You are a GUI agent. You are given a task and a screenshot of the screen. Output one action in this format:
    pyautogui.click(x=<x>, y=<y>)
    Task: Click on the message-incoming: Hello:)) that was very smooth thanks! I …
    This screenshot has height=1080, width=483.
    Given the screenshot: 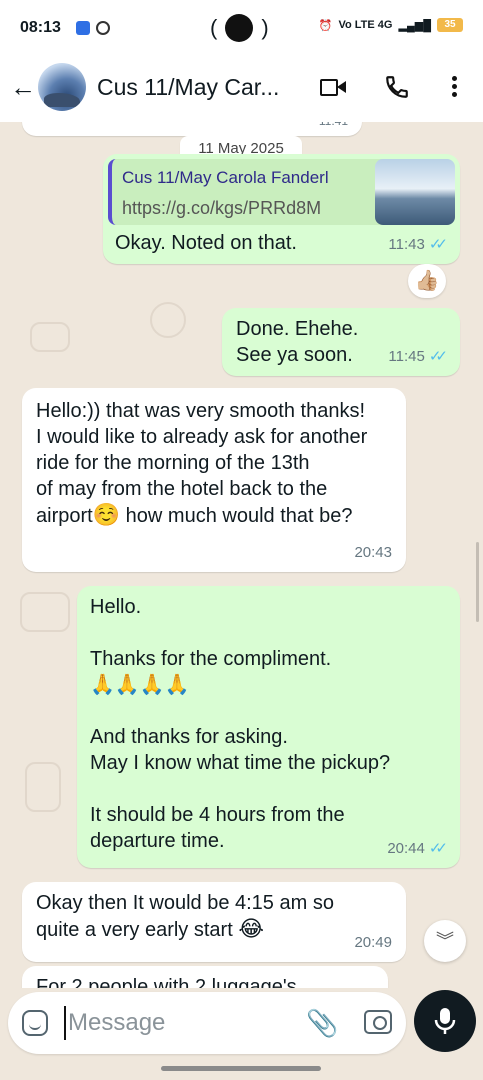 What is the action you would take?
    pyautogui.click(x=214, y=480)
    